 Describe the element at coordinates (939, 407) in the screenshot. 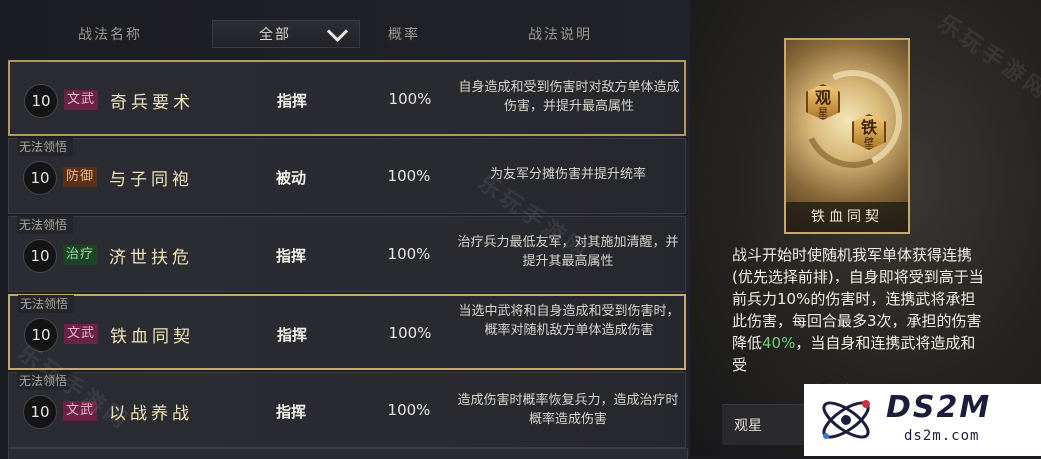

I see `logo-text: DS2M` at that location.